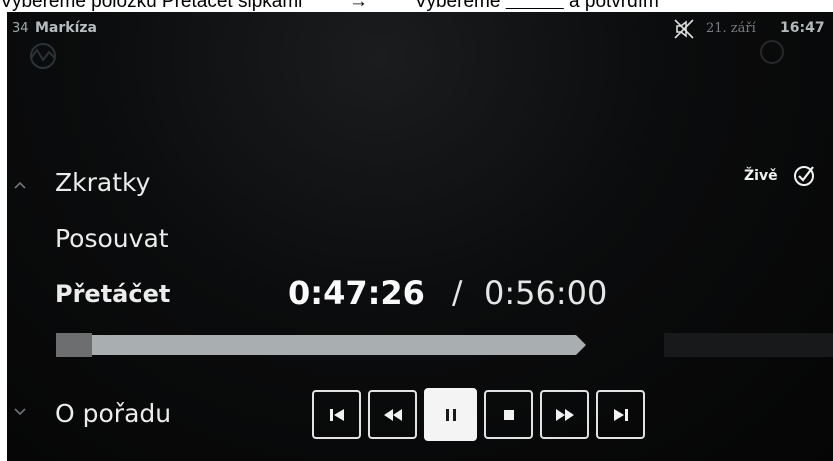 This screenshot has width=833, height=461. What do you see at coordinates (804, 175) in the screenshot?
I see `live-check-icon` at bounding box center [804, 175].